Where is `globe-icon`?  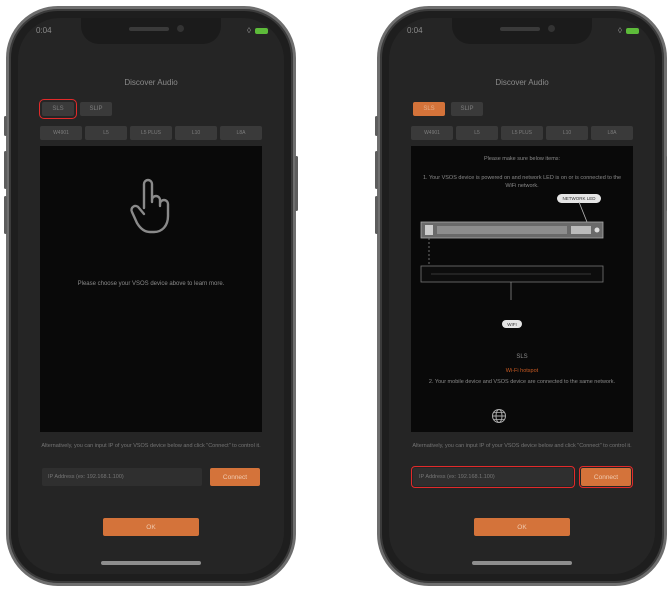
globe-icon is located at coordinates (499, 416).